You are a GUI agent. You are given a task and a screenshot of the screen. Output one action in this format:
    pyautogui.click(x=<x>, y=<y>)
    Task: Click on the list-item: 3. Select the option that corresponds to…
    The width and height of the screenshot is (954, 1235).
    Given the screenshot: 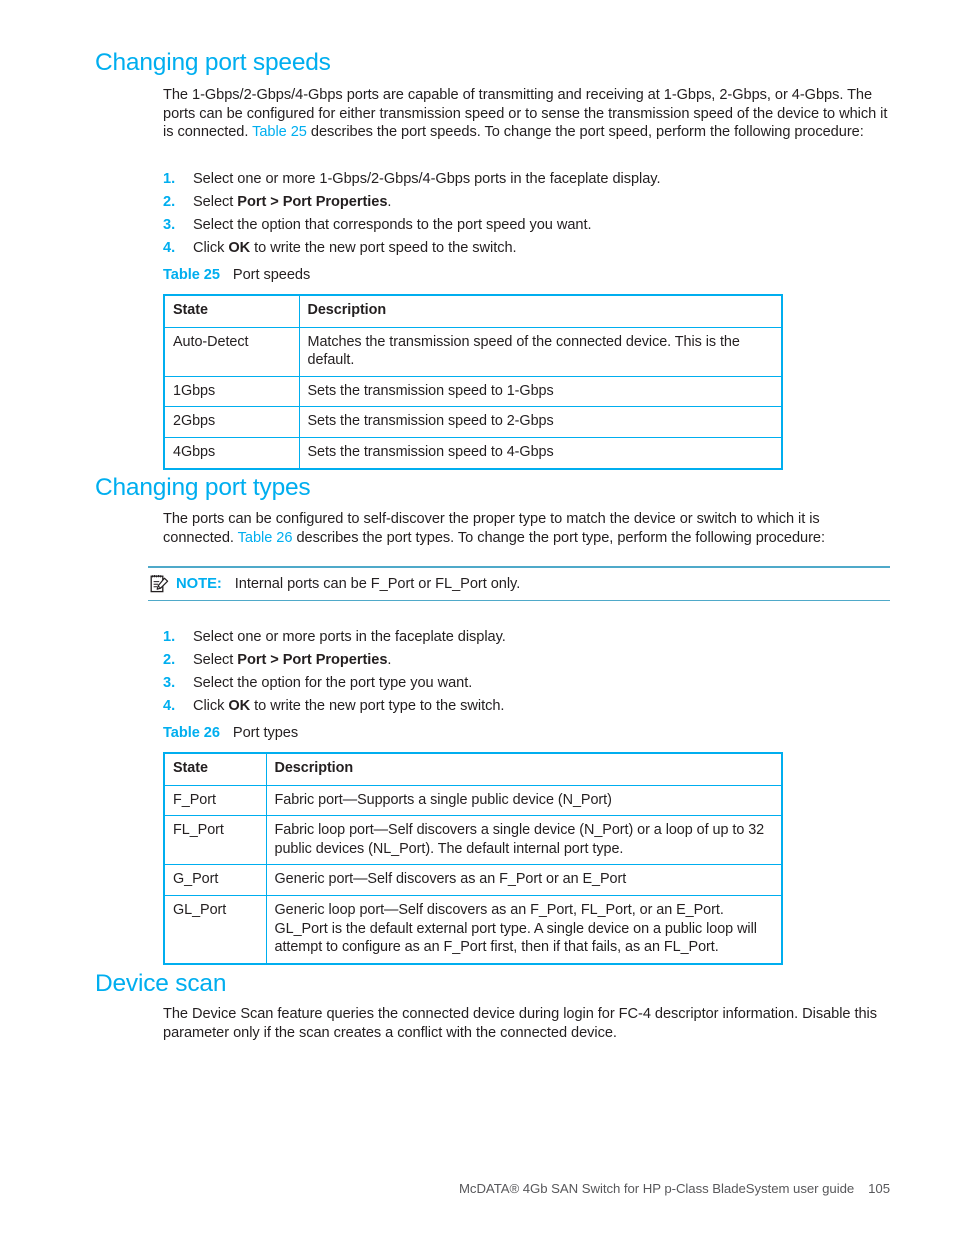 What is the action you would take?
    pyautogui.click(x=527, y=226)
    